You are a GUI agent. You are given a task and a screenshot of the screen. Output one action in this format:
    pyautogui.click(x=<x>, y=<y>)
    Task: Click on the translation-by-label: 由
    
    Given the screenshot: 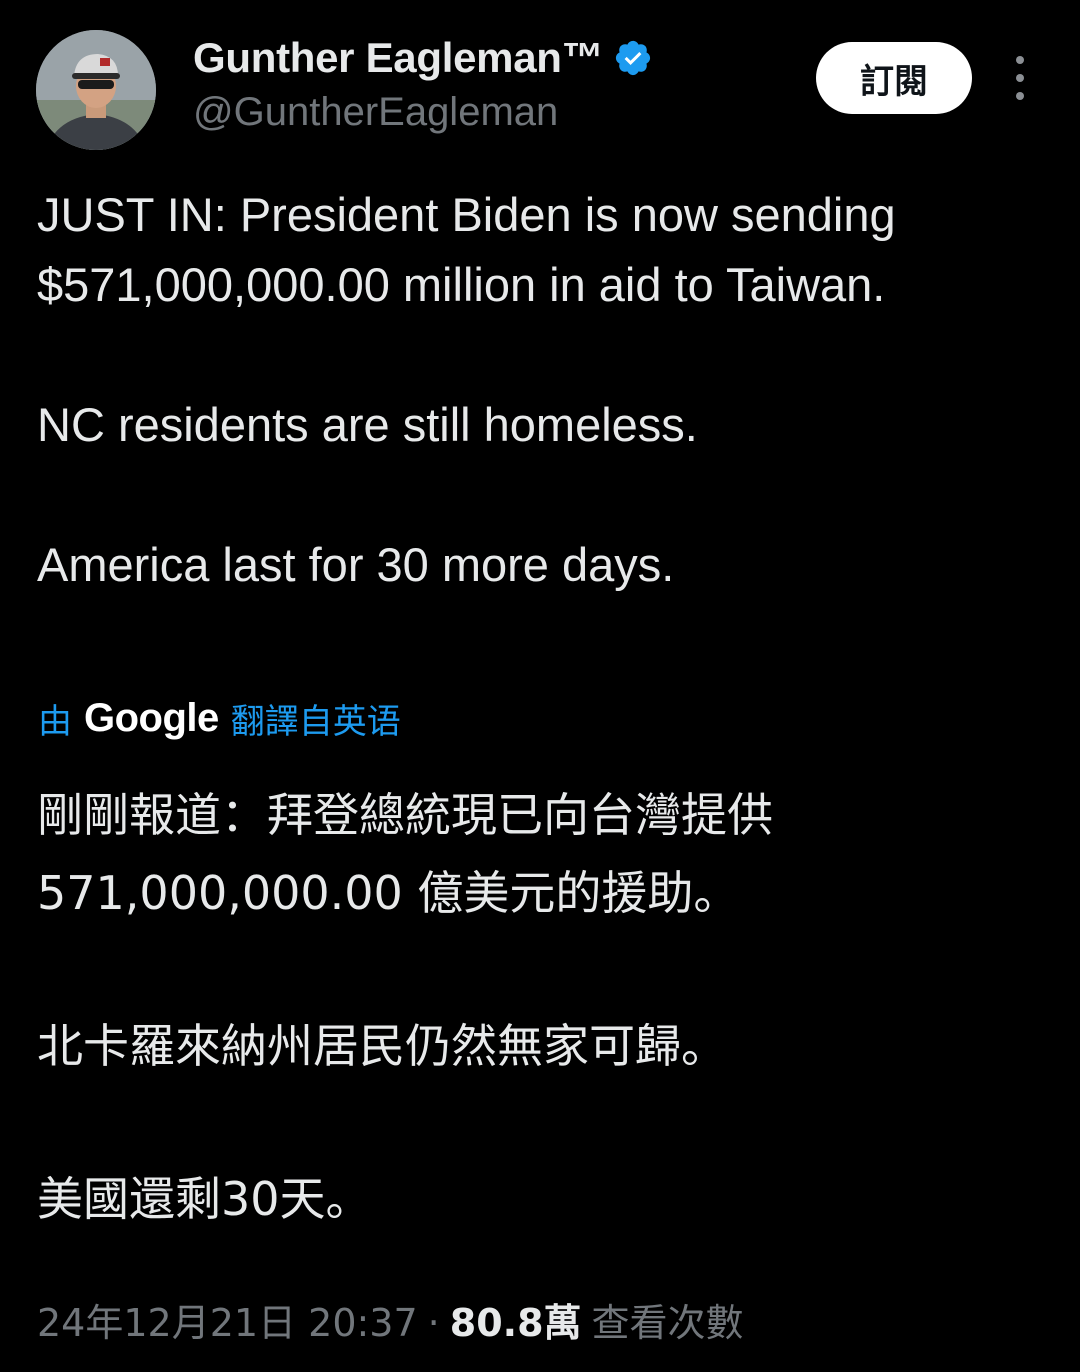 What is the action you would take?
    pyautogui.click(x=55, y=722)
    